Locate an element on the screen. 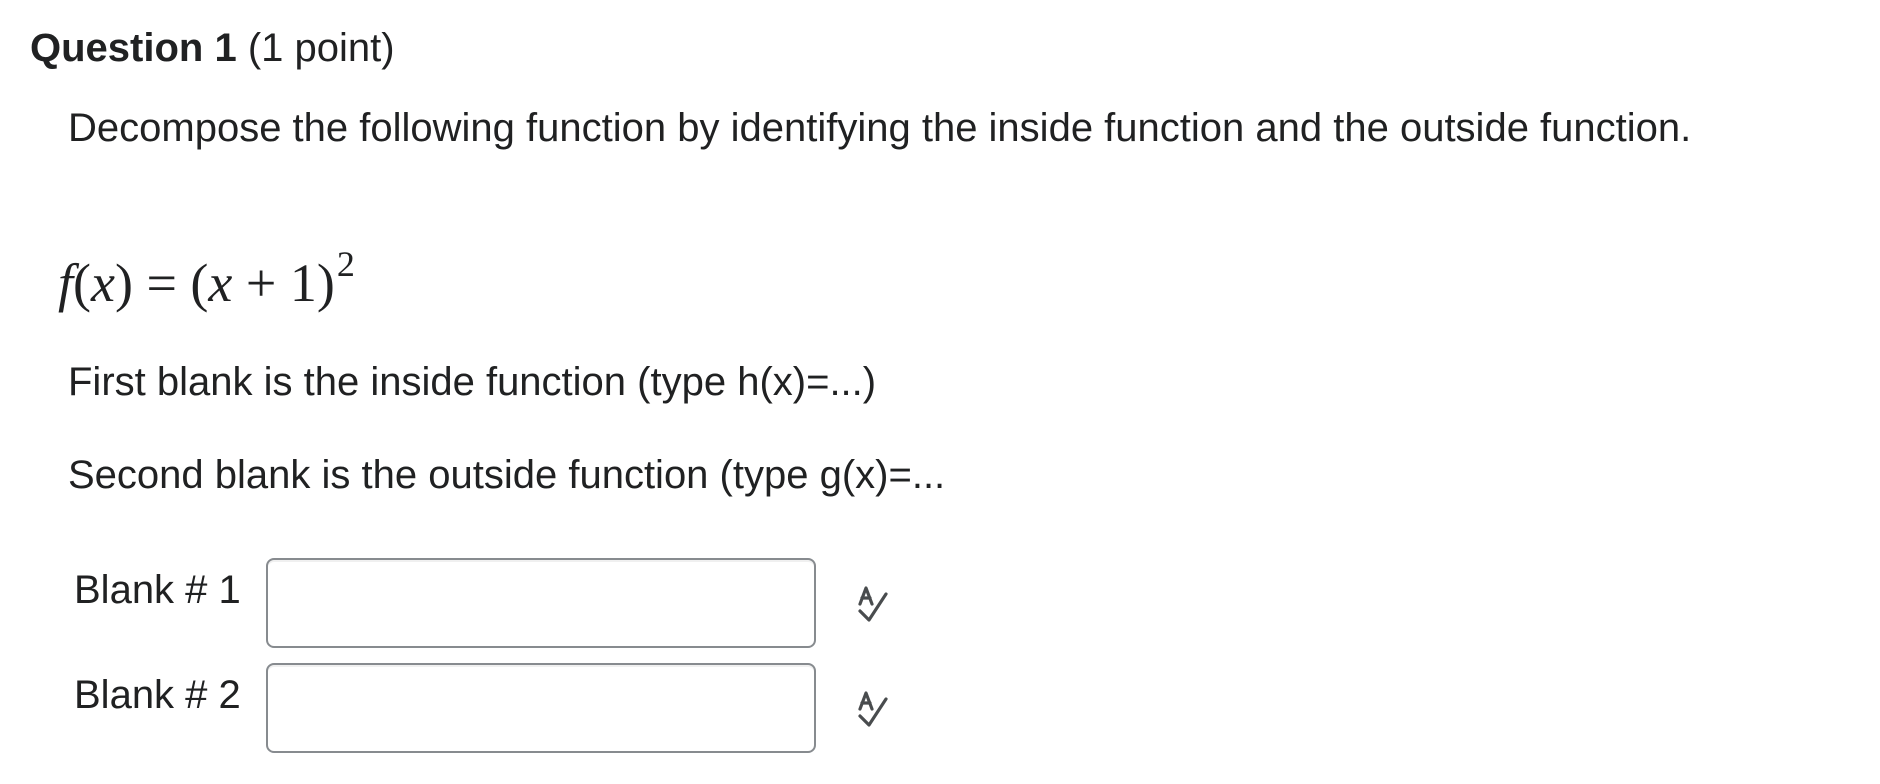 The image size is (1880, 784). formula-rhs-var: x is located at coordinates (220, 283).